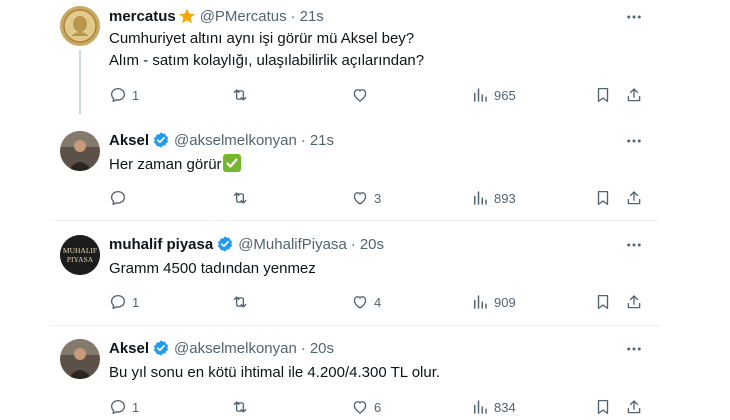 The height and width of the screenshot is (420, 730). Describe the element at coordinates (243, 16) in the screenshot. I see `author-handle: @PMercatus` at that location.